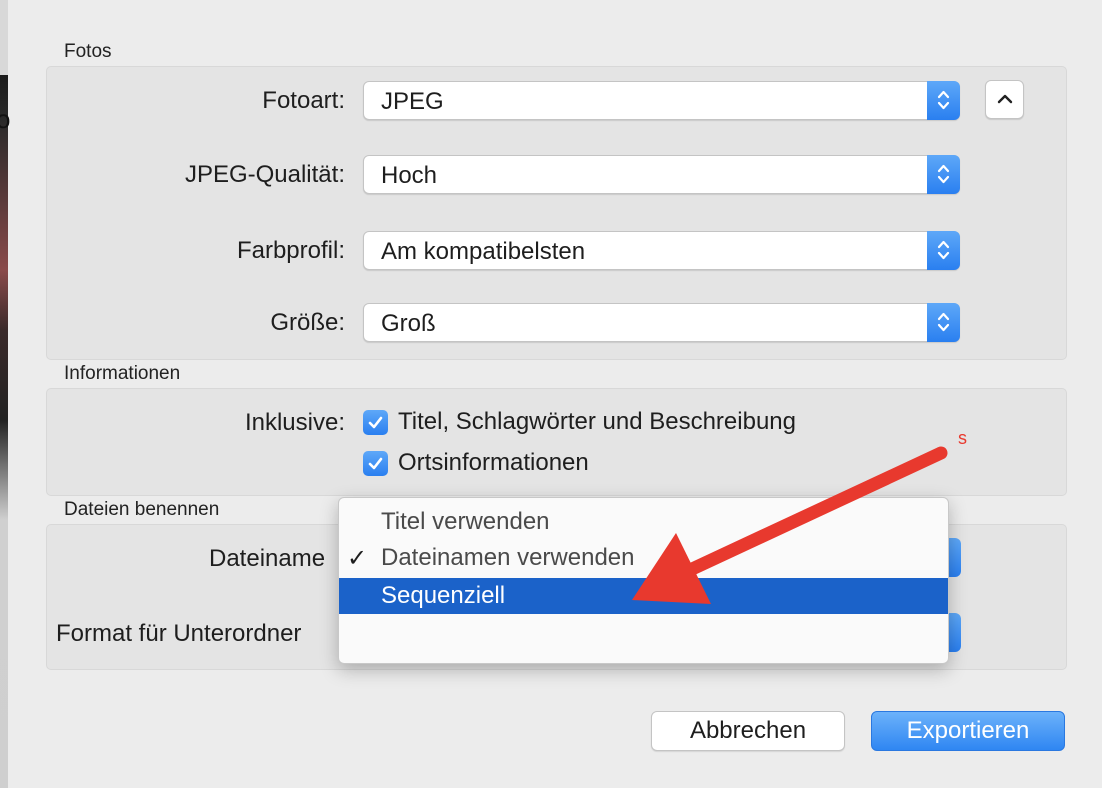  What do you see at coordinates (748, 731) in the screenshot?
I see `cancel-button: Abbrechen` at bounding box center [748, 731].